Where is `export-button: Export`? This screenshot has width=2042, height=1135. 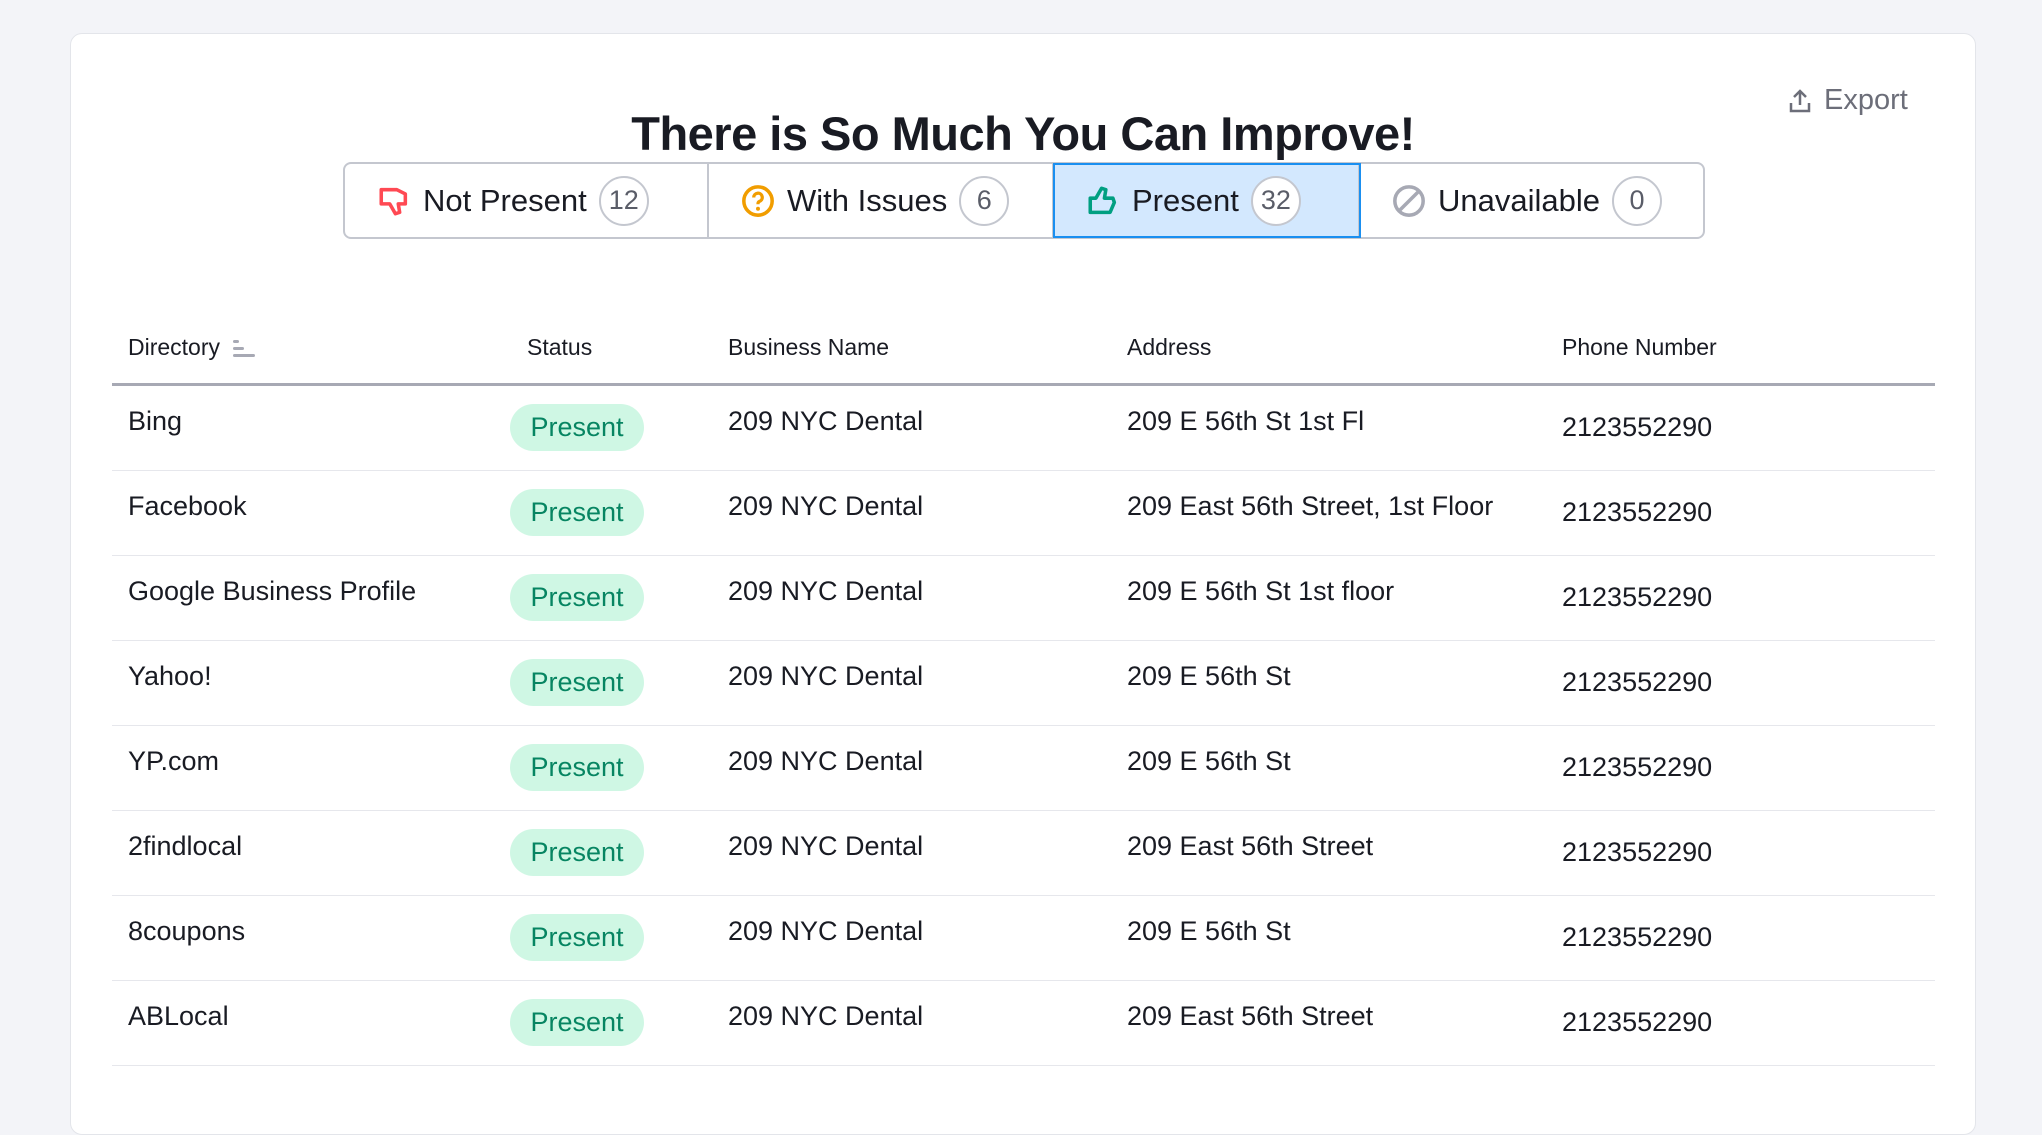 export-button: Export is located at coordinates (1848, 100).